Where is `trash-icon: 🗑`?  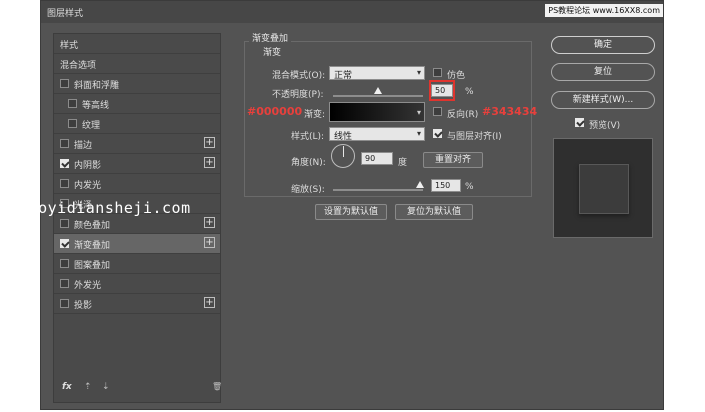
trash-icon: 🗑 is located at coordinates (217, 386).